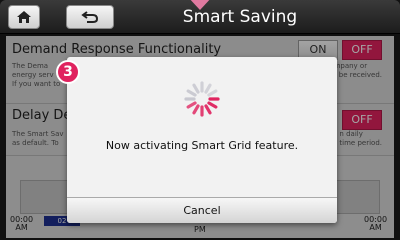  I want to click on page-title: Smart Saving, so click(240, 17).